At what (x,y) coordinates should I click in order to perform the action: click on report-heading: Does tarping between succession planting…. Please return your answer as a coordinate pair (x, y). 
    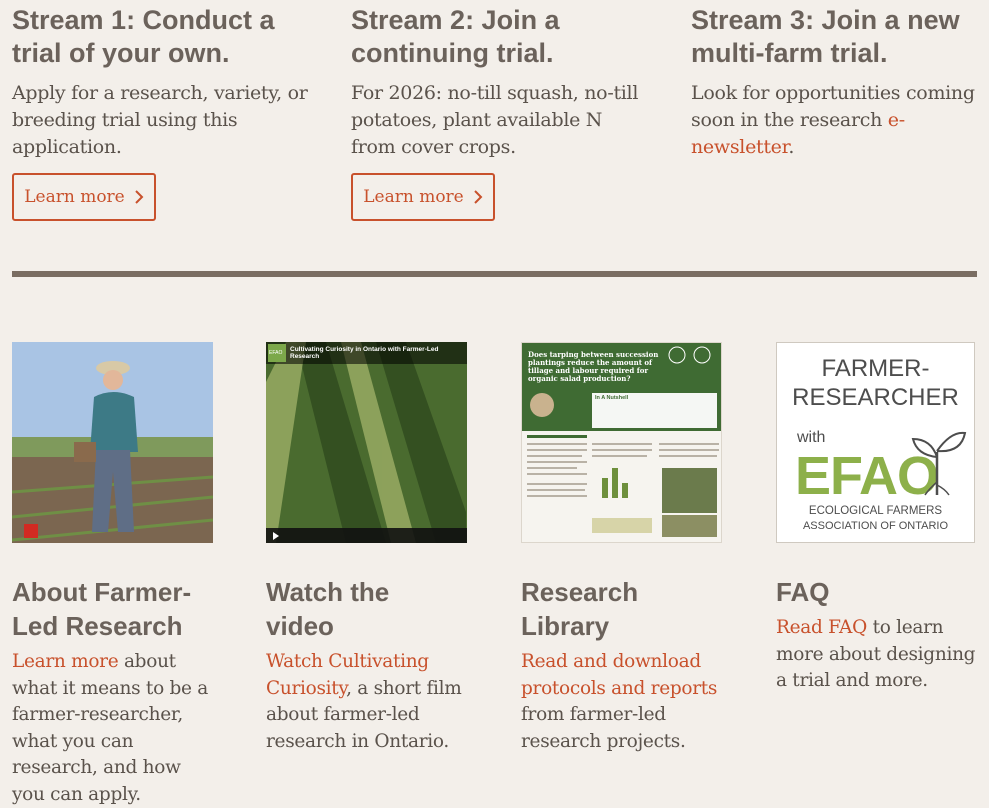
    Looking at the image, I should click on (593, 366).